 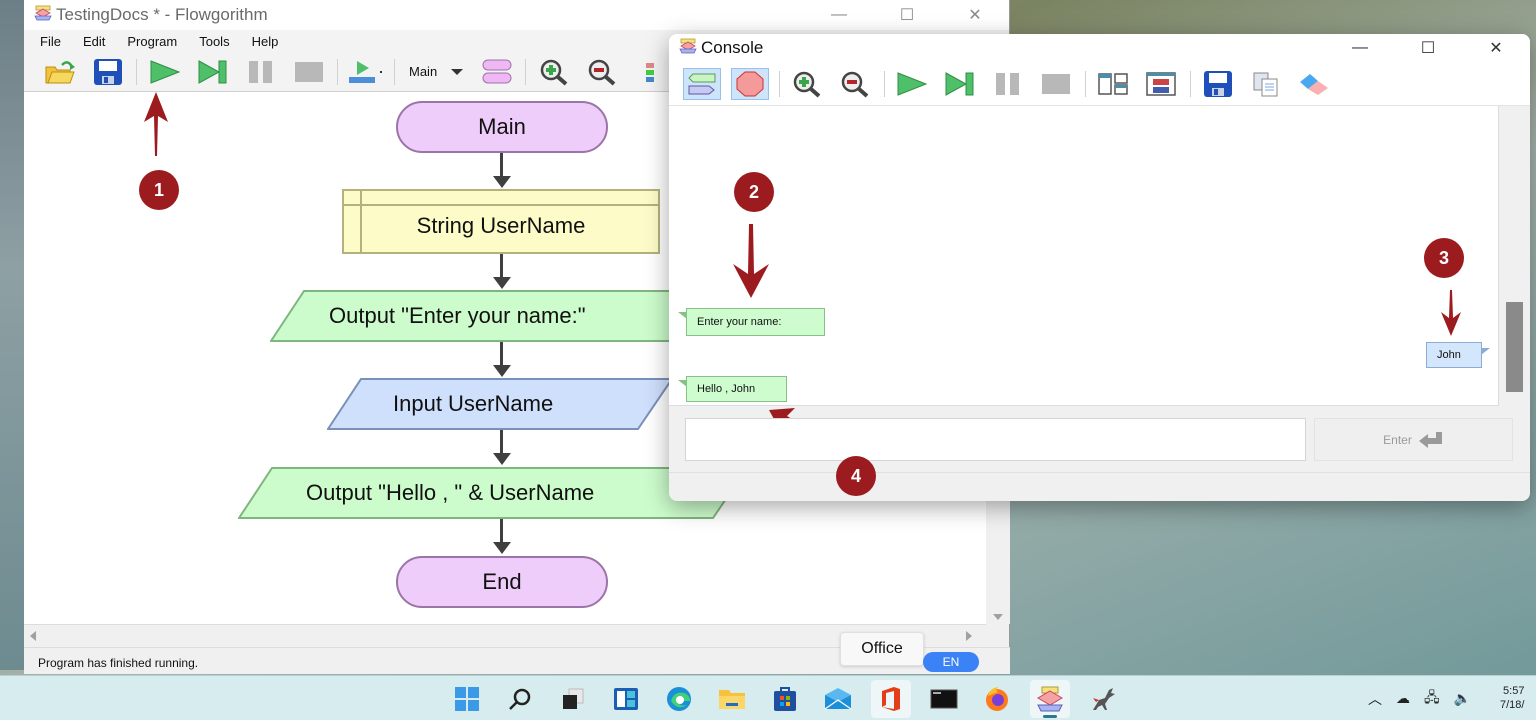 I want to click on layout-side-icon, so click(x=1113, y=83).